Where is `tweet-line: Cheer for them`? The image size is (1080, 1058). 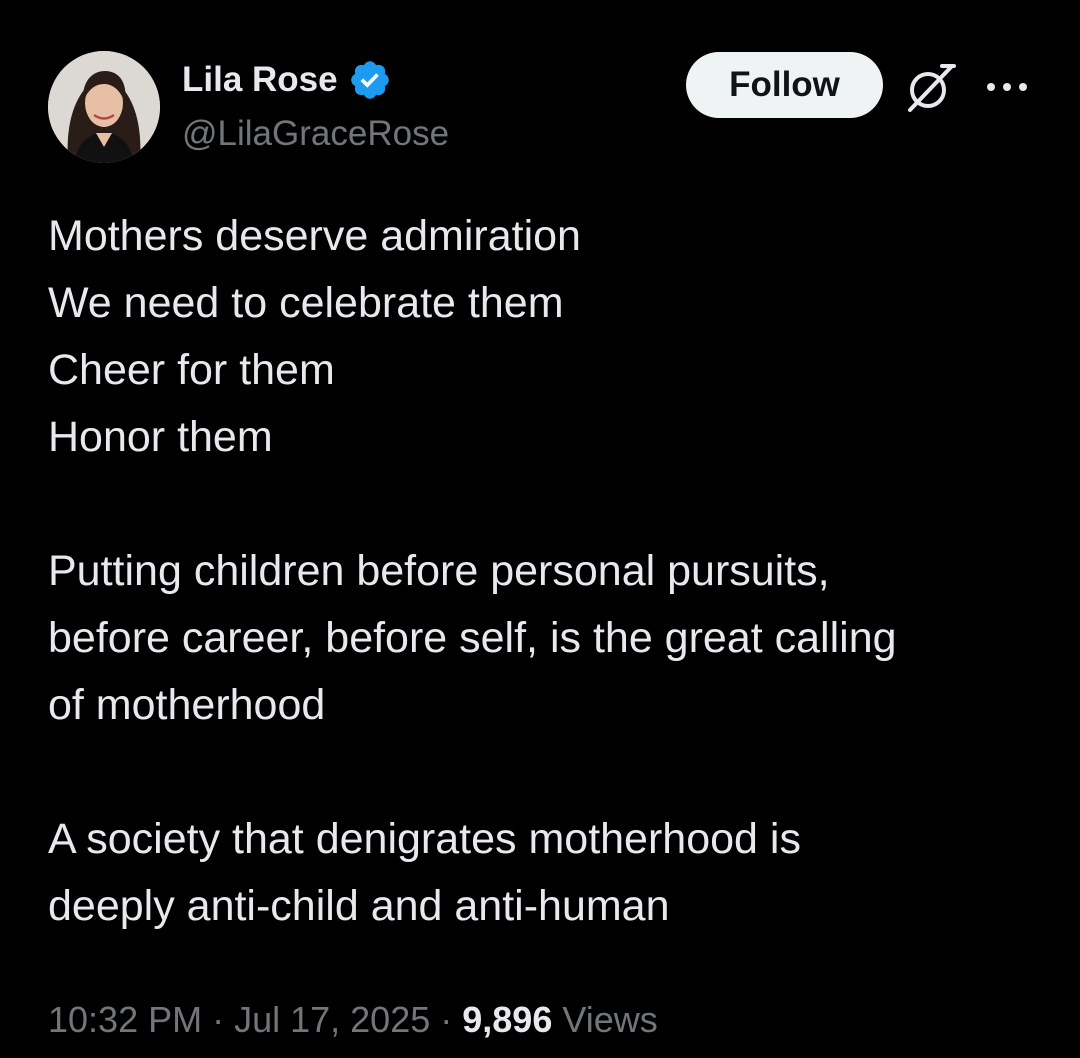 tweet-line: Cheer for them is located at coordinates (191, 370).